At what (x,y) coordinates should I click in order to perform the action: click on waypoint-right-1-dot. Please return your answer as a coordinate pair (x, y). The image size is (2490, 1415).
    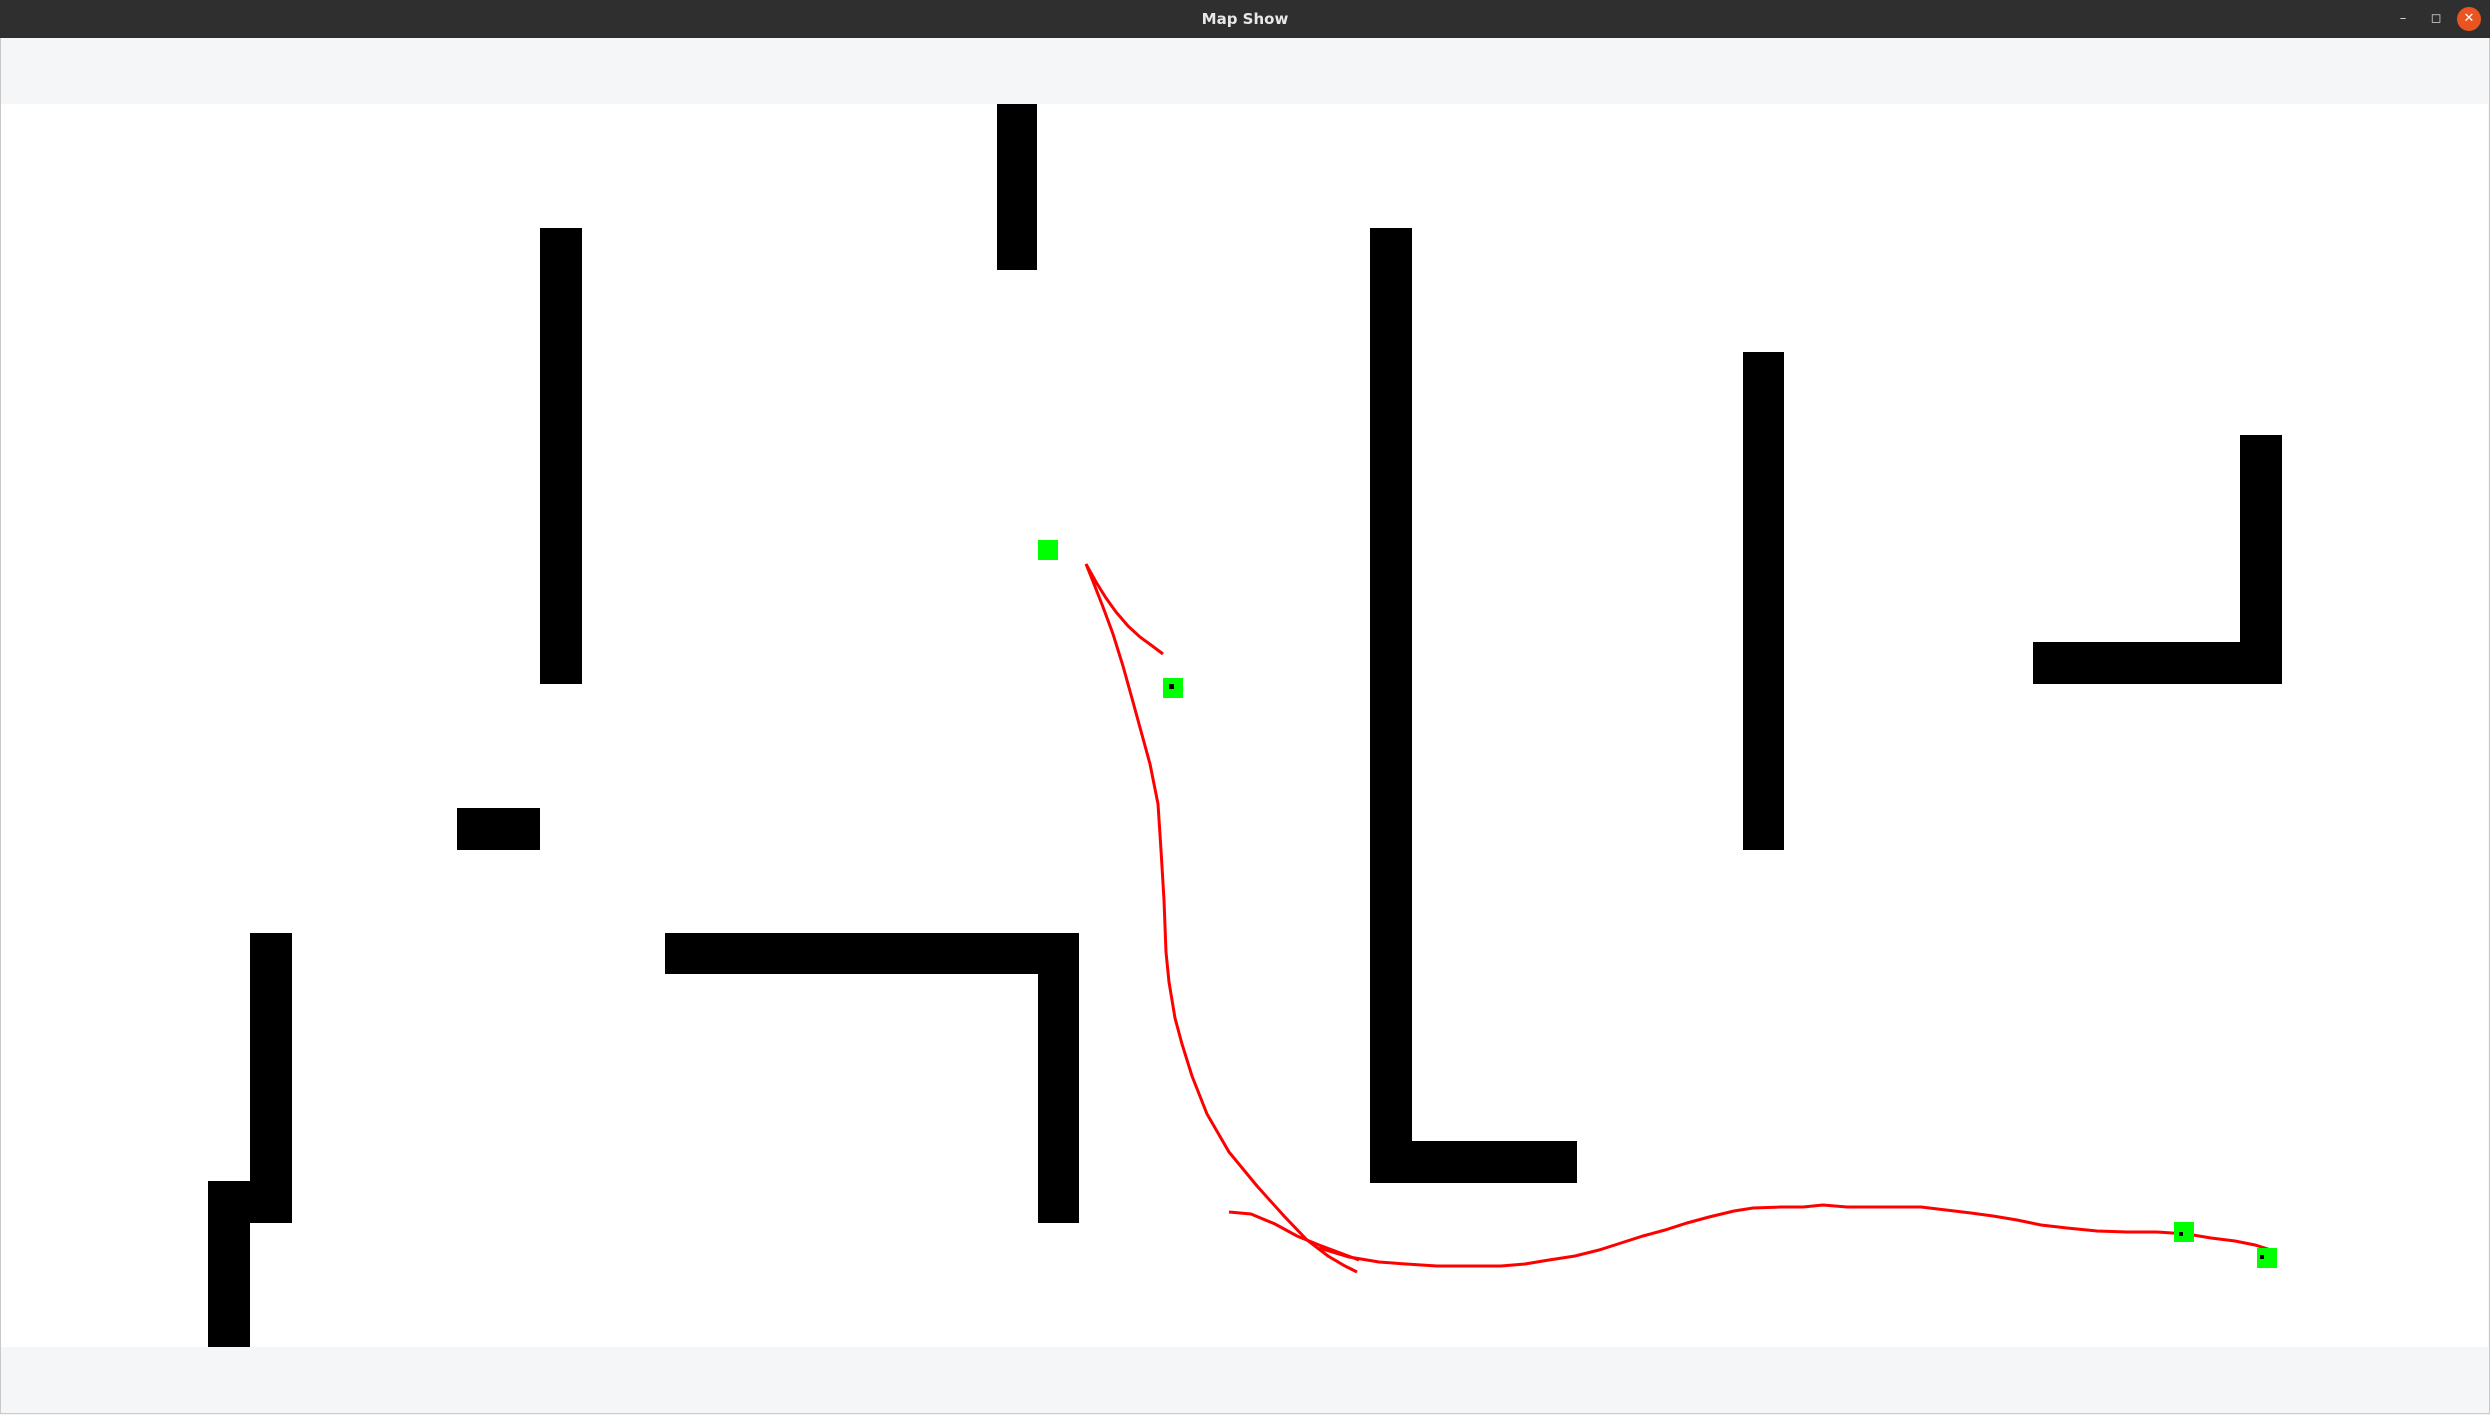
    Looking at the image, I should click on (2181, 1234).